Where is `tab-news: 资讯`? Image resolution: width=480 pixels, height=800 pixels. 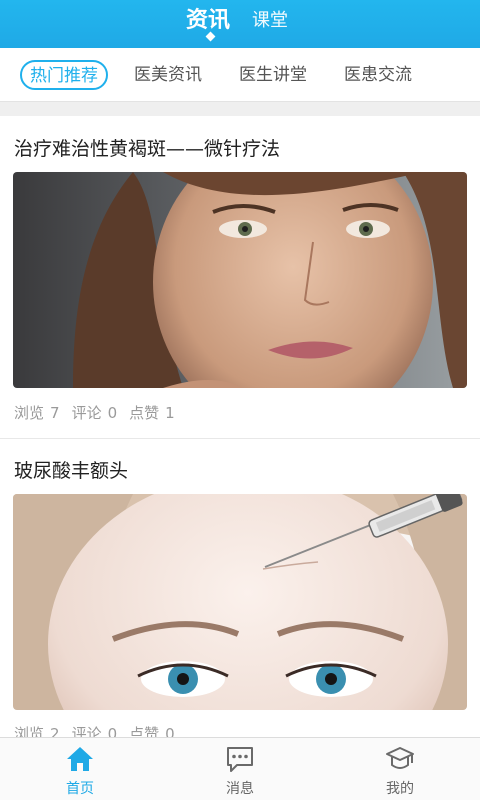 tab-news: 资讯 is located at coordinates (208, 18).